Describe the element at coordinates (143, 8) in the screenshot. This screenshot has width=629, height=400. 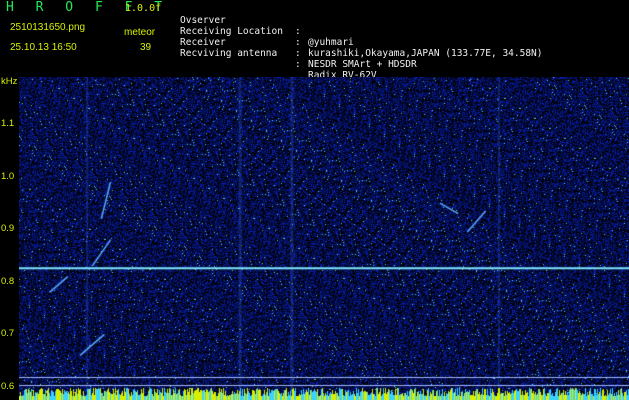
I see `app-version: 1.0.0f` at that location.